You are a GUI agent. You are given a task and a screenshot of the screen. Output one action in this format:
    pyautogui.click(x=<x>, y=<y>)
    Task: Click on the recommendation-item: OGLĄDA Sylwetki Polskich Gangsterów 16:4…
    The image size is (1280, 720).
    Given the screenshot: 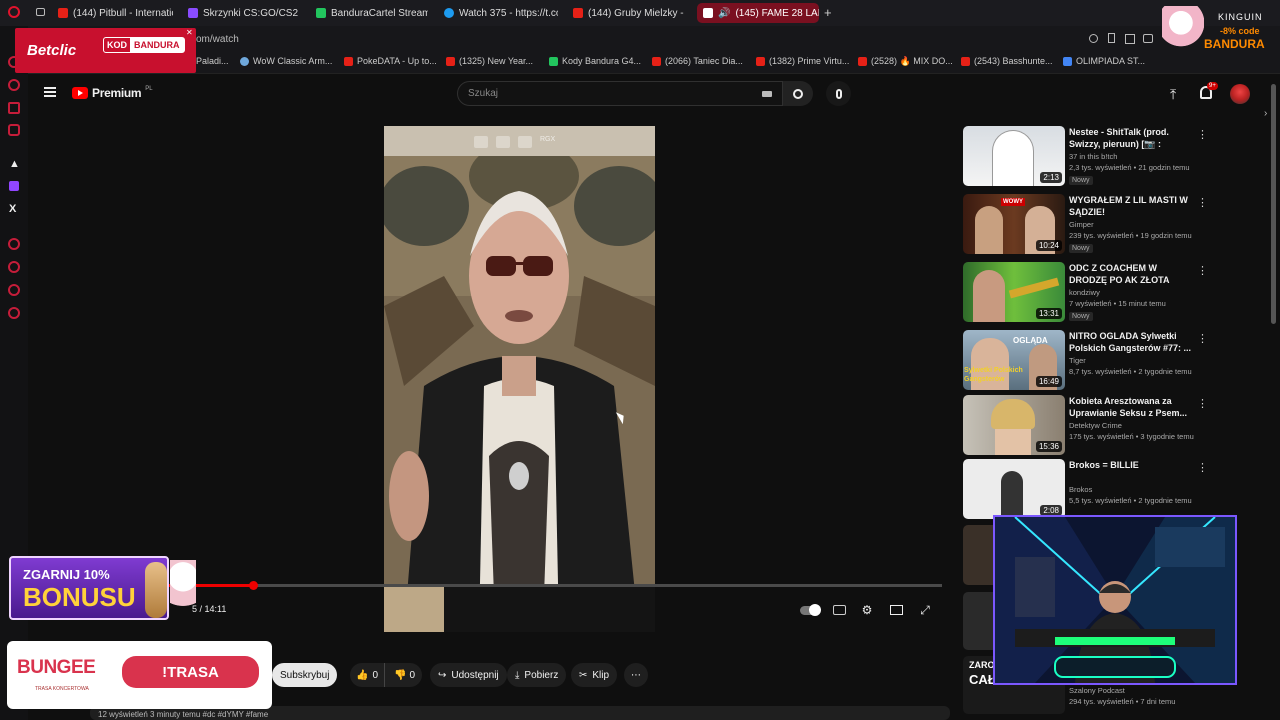 What is the action you would take?
    pyautogui.click(x=1085, y=361)
    